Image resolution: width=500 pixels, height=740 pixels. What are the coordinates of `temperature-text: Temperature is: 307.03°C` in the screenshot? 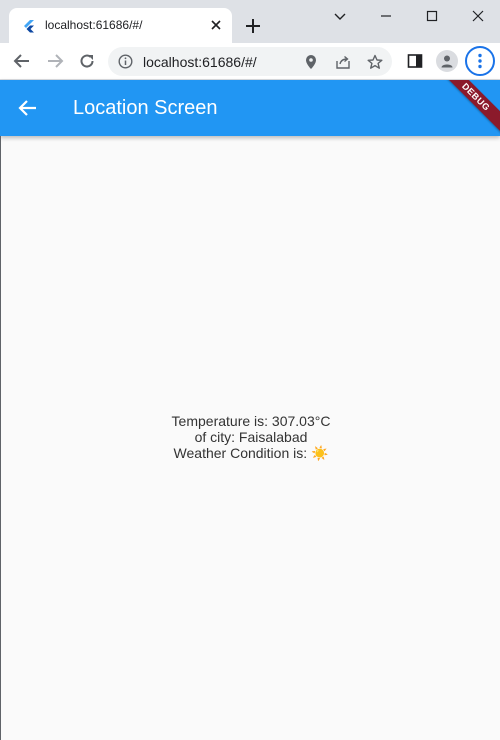 It's located at (251, 421).